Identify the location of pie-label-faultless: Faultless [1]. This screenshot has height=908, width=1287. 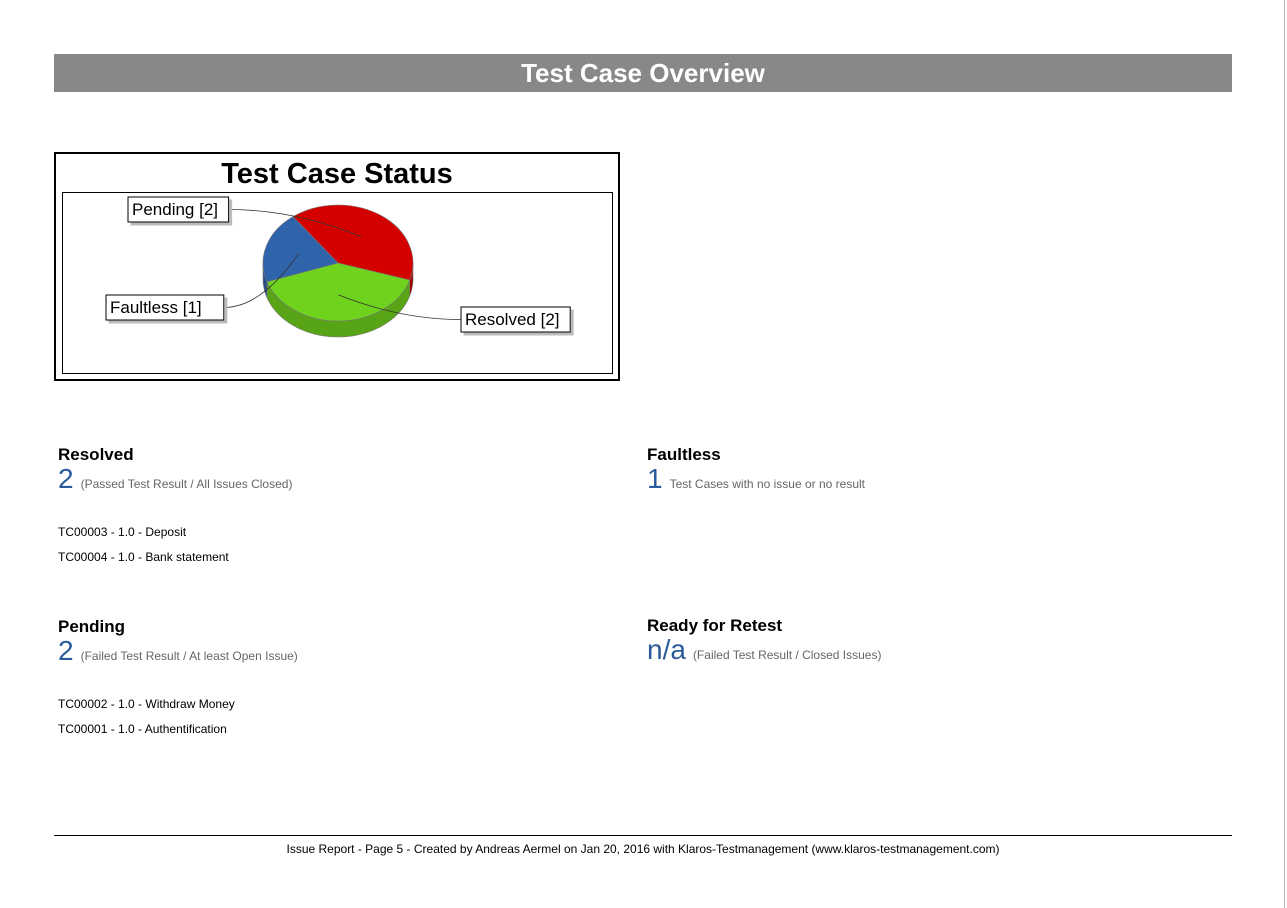
(165, 307).